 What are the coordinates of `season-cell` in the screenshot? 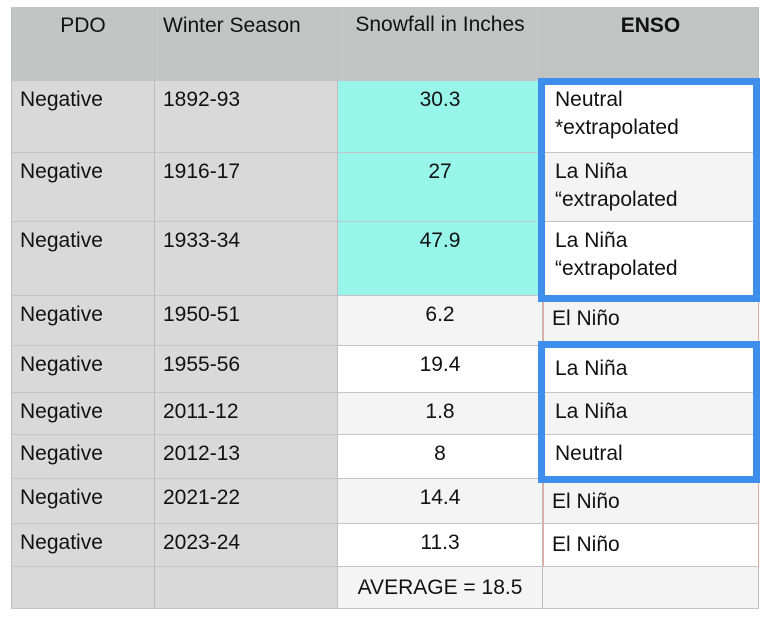 It's located at (246, 588).